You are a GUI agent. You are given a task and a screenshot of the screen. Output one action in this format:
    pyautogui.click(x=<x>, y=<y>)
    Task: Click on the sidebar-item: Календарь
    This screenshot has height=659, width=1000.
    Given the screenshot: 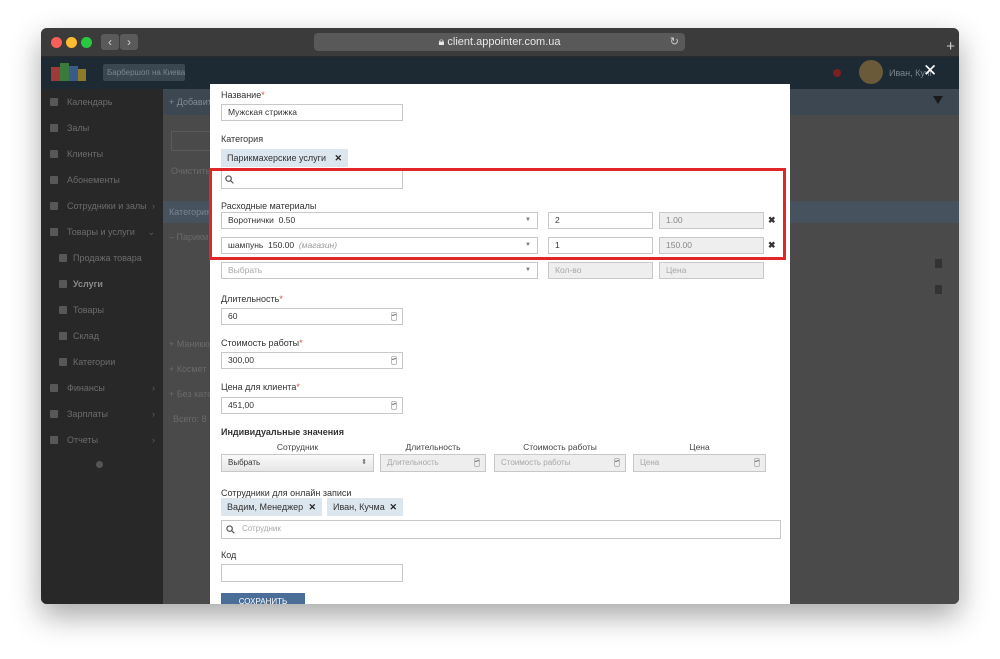 What is the action you would take?
    pyautogui.click(x=102, y=102)
    